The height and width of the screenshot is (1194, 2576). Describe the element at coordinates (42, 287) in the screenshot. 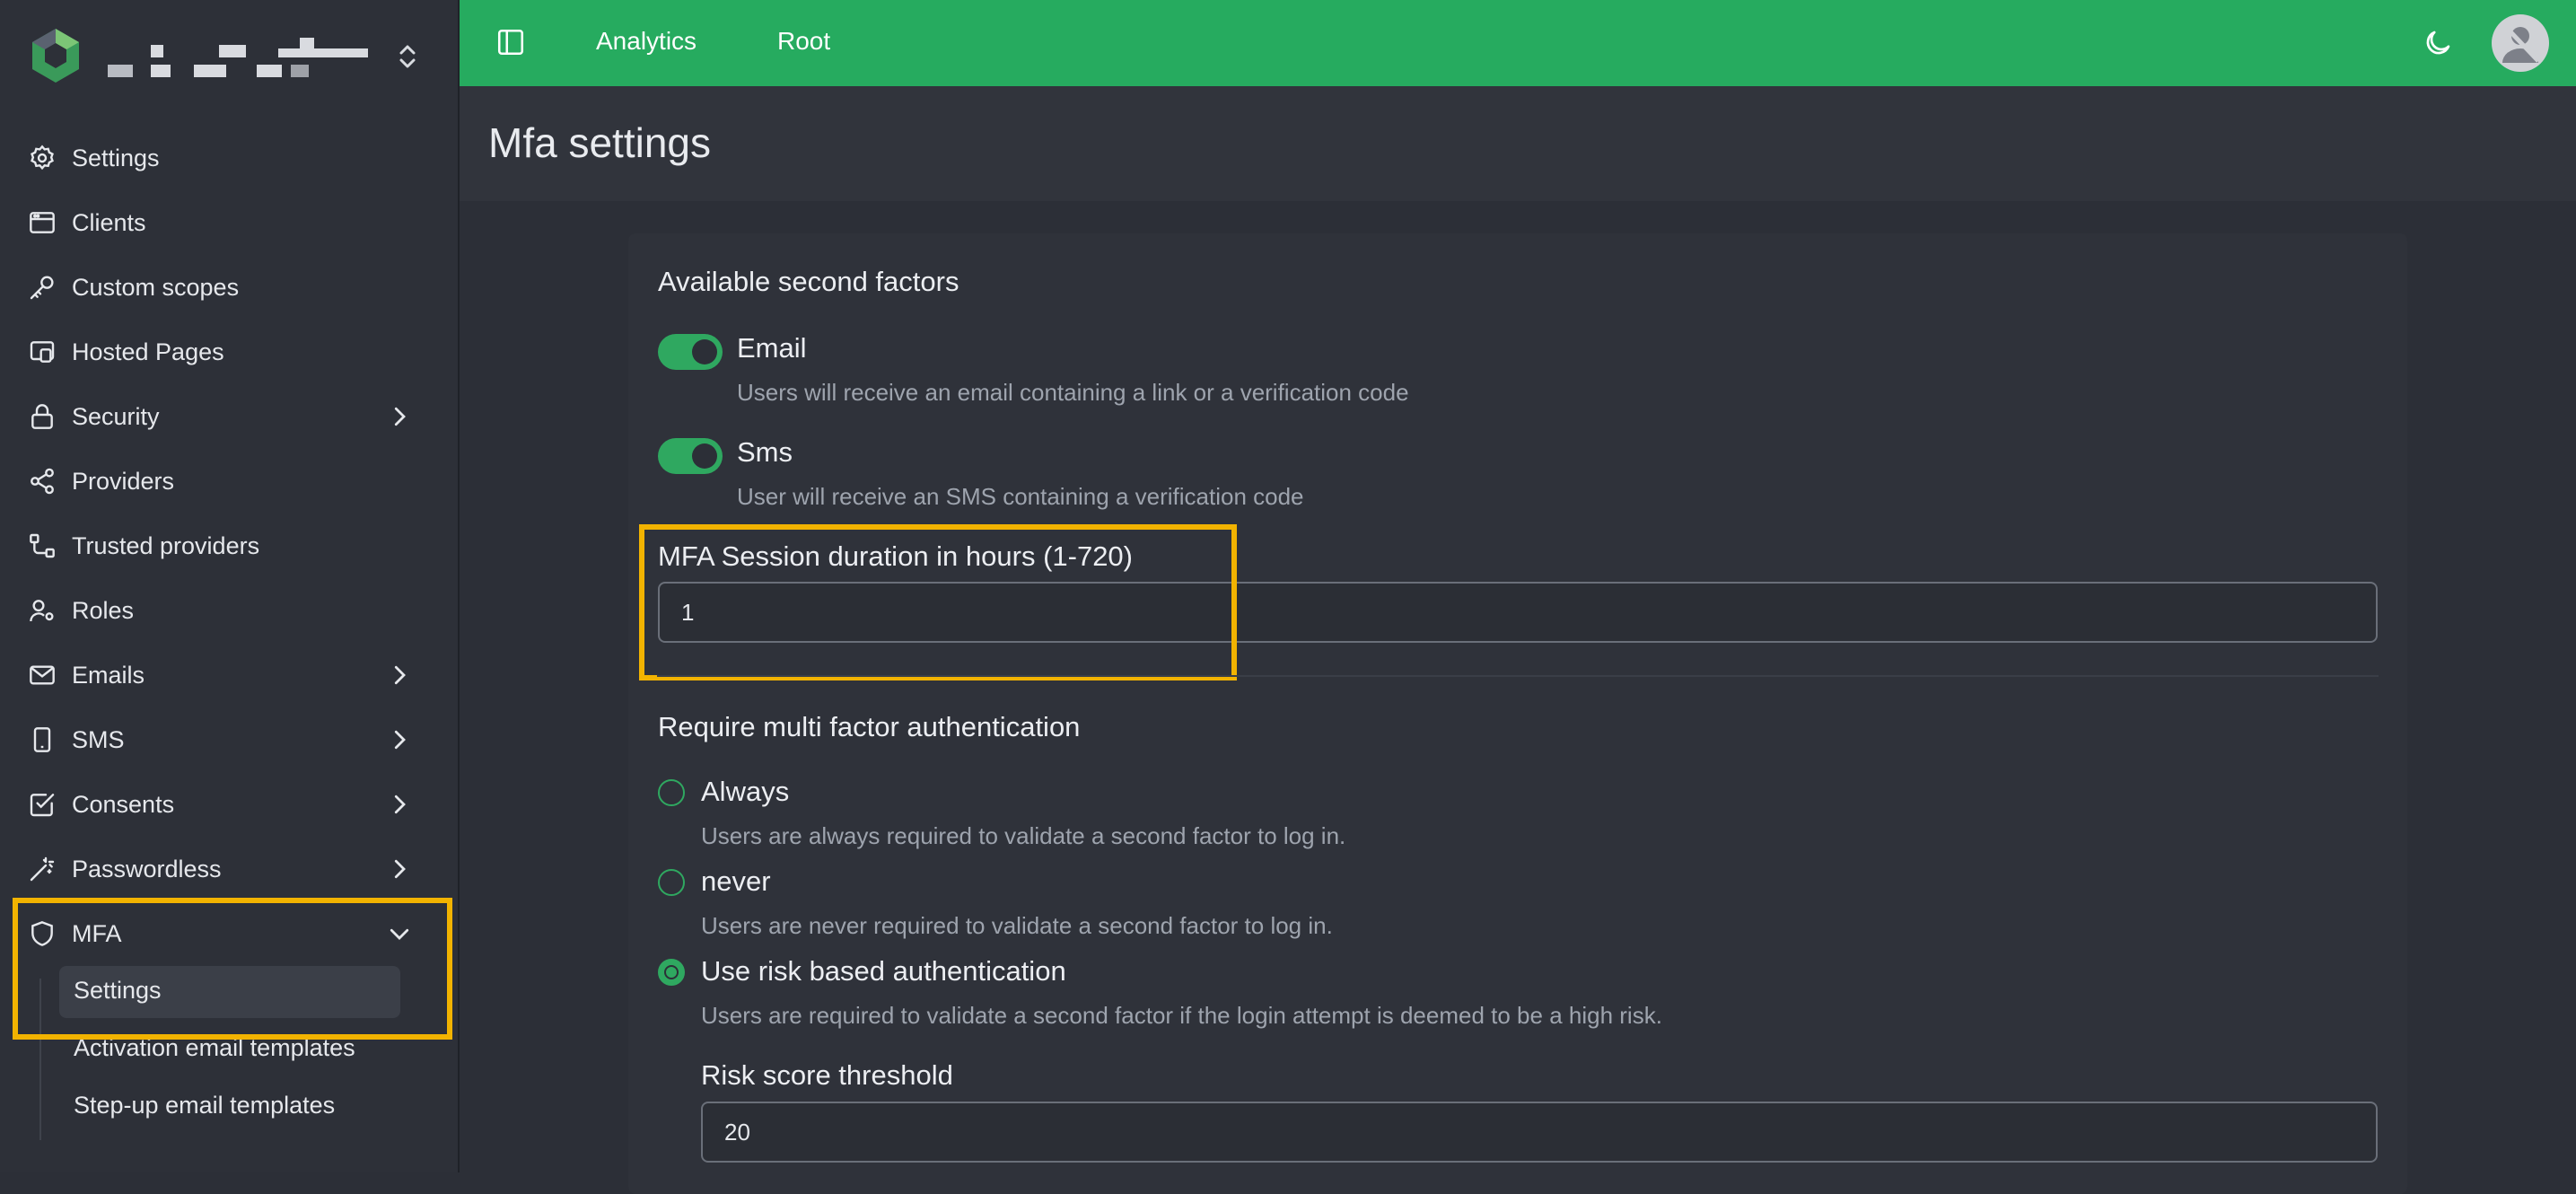

I see `key-icon` at that location.